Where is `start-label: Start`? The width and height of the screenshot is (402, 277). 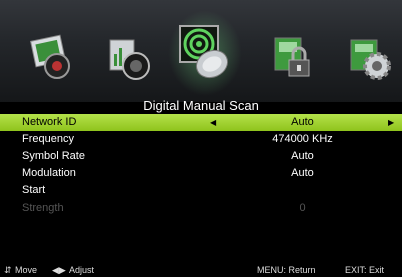 start-label: Start is located at coordinates (34, 190).